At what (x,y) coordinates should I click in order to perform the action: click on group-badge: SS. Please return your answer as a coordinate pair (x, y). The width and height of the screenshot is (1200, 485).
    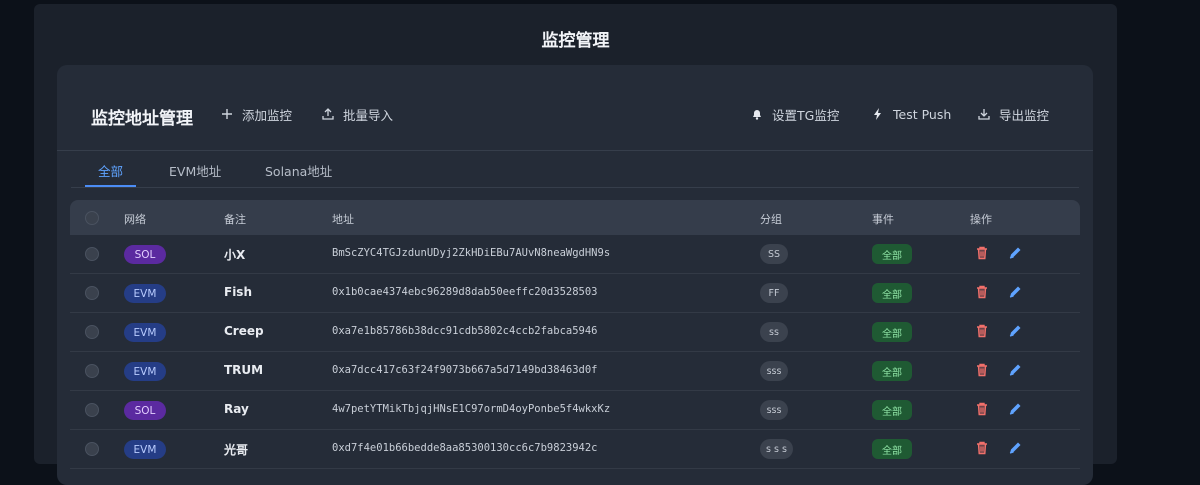
    Looking at the image, I should click on (774, 254).